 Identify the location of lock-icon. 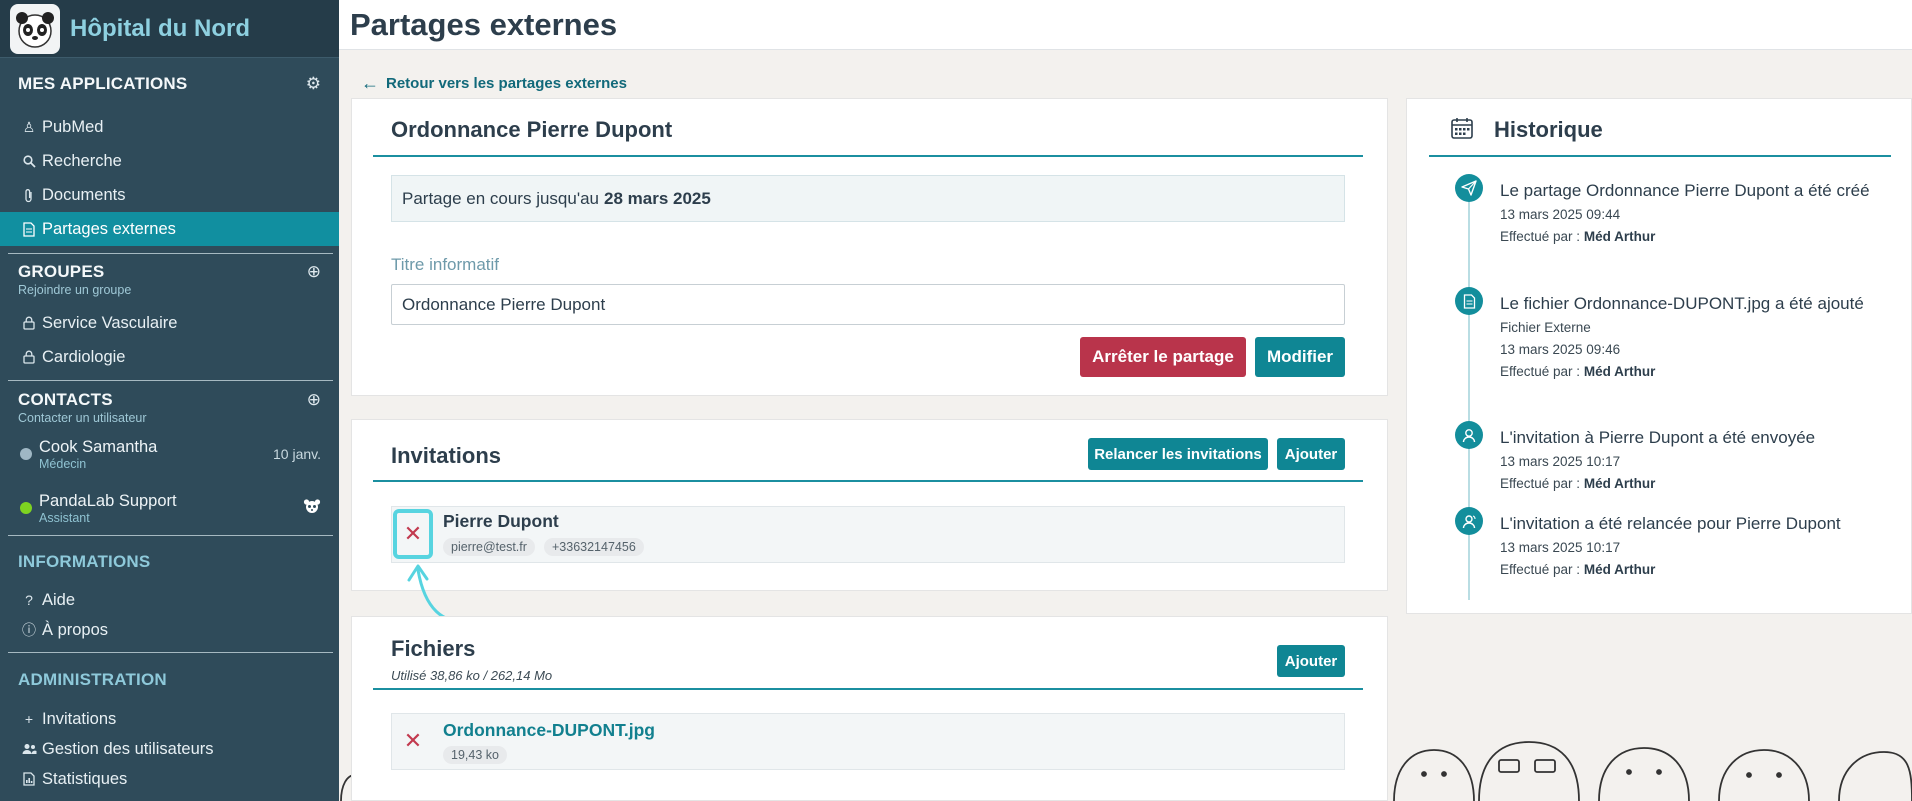
(29, 357).